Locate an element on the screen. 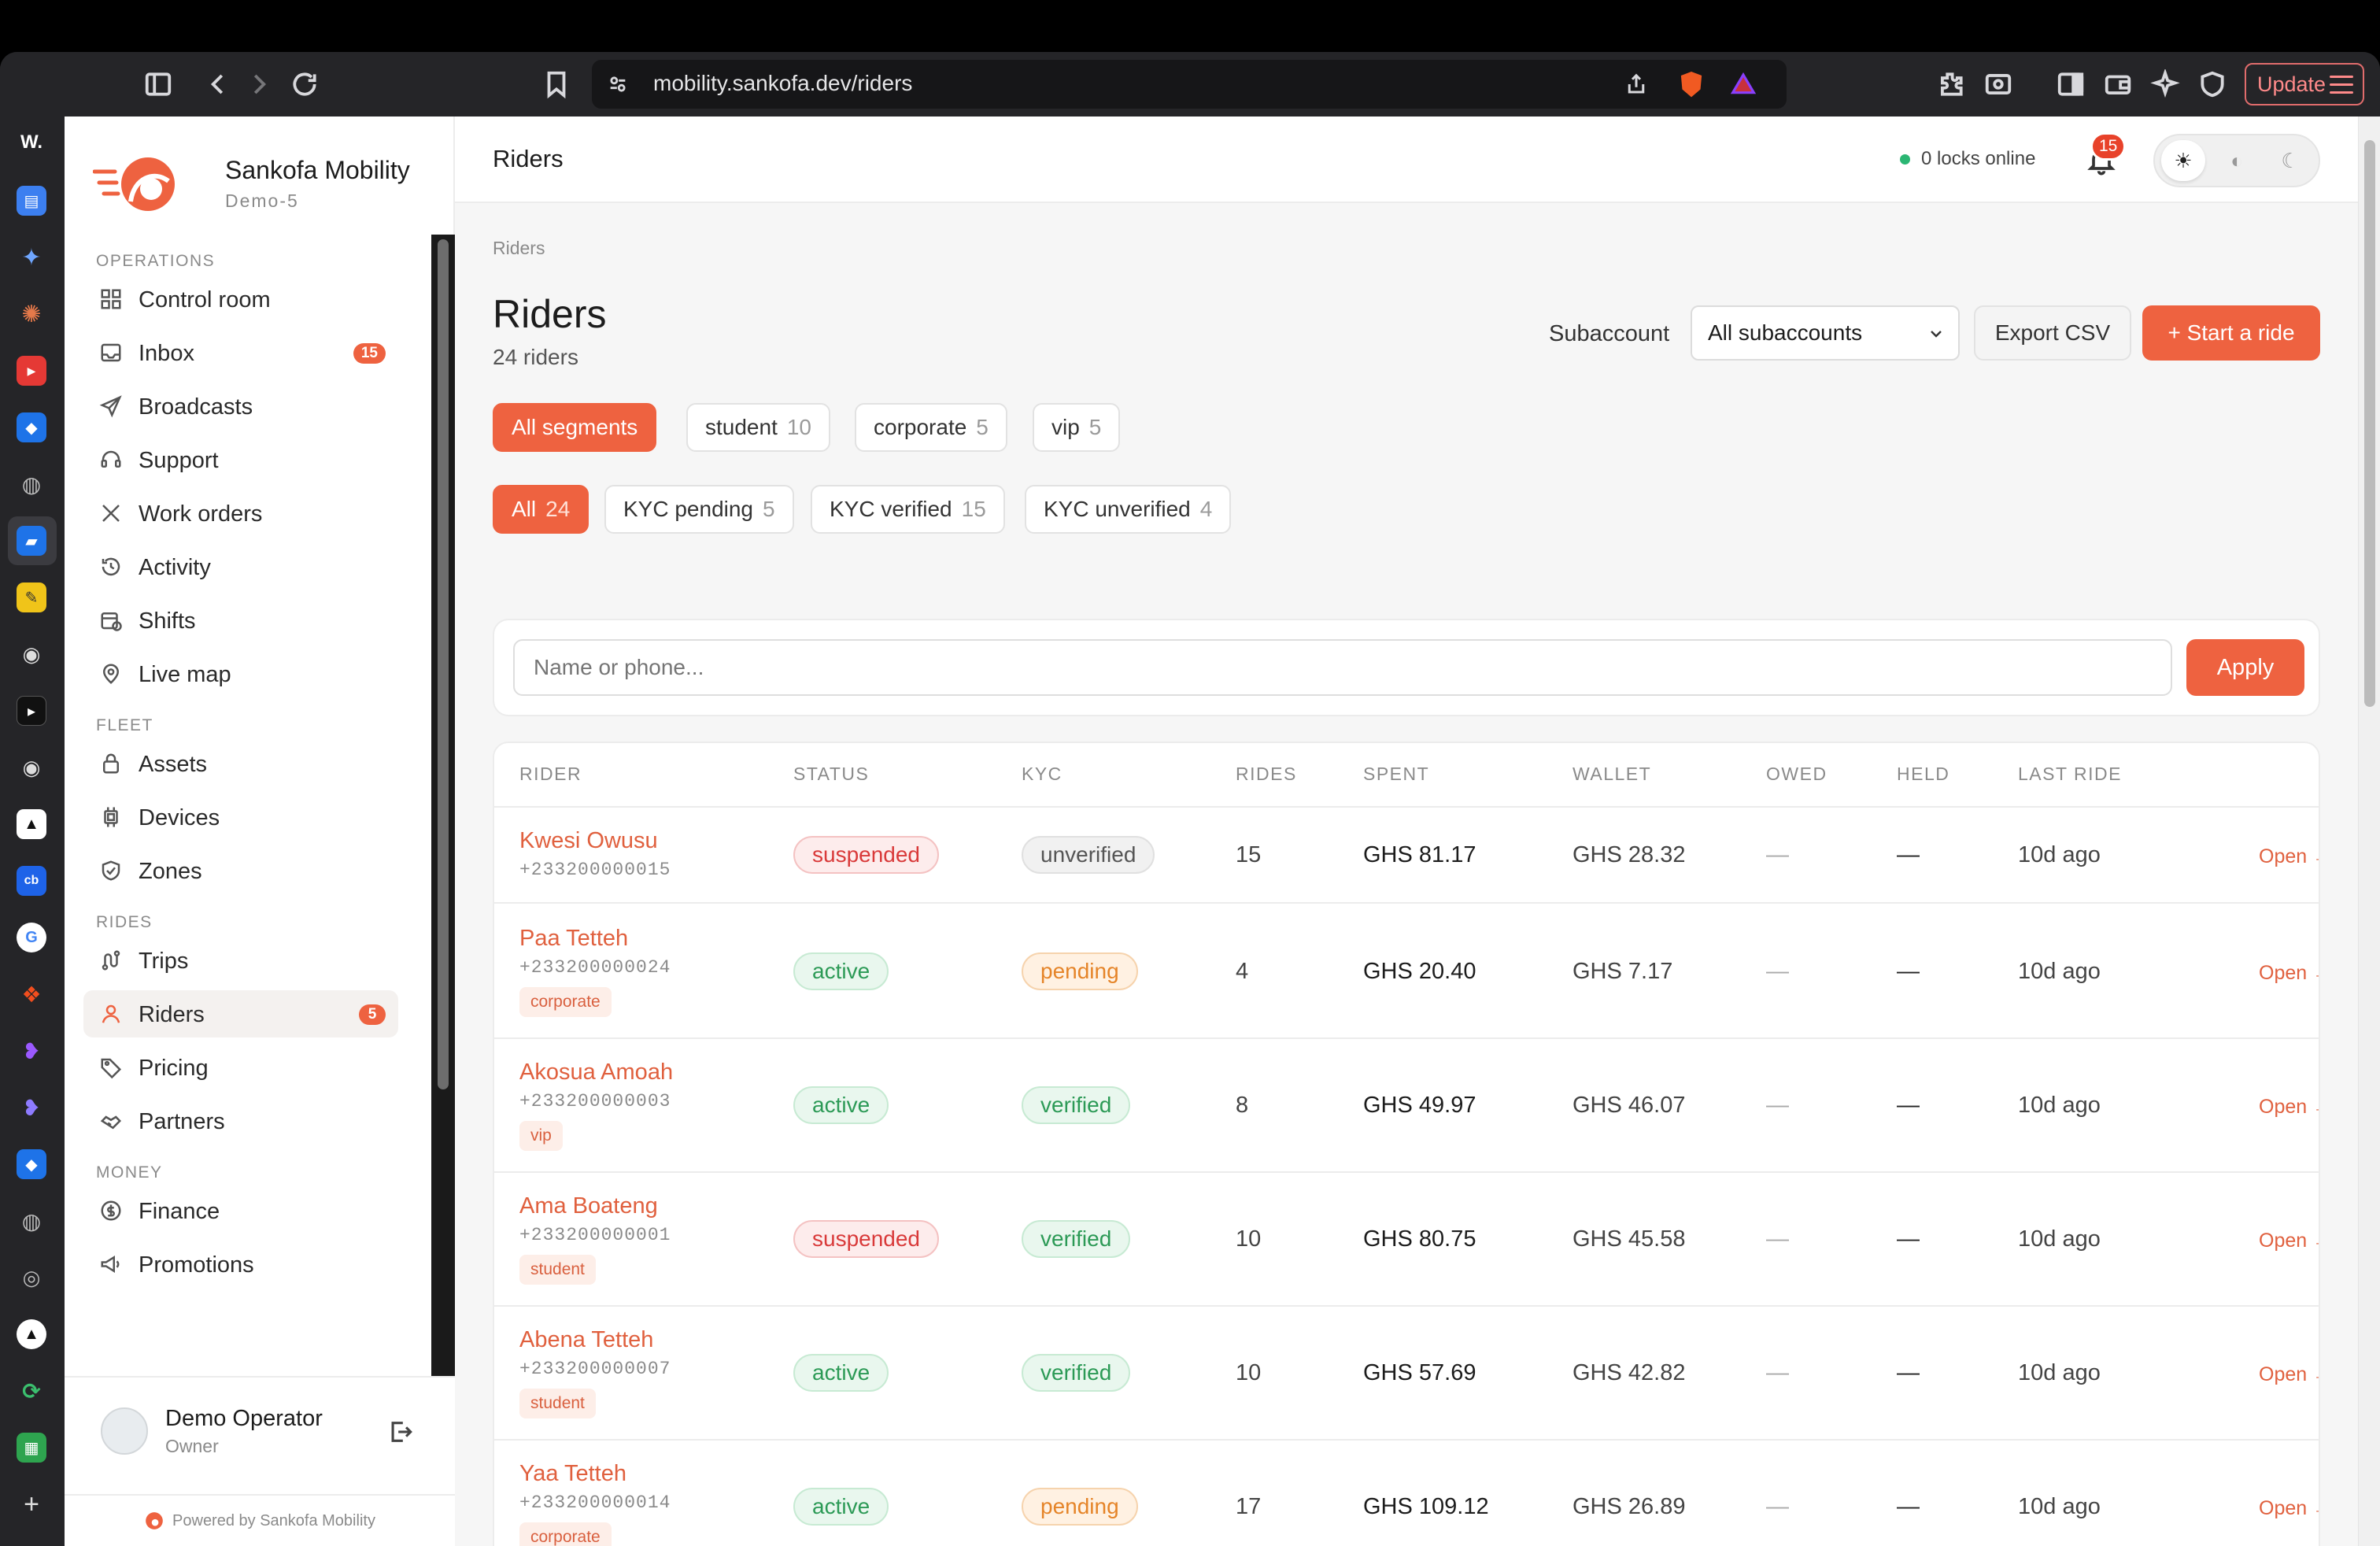 This screenshot has width=2380, height=1546. extensions-icon is located at coordinates (1951, 84).